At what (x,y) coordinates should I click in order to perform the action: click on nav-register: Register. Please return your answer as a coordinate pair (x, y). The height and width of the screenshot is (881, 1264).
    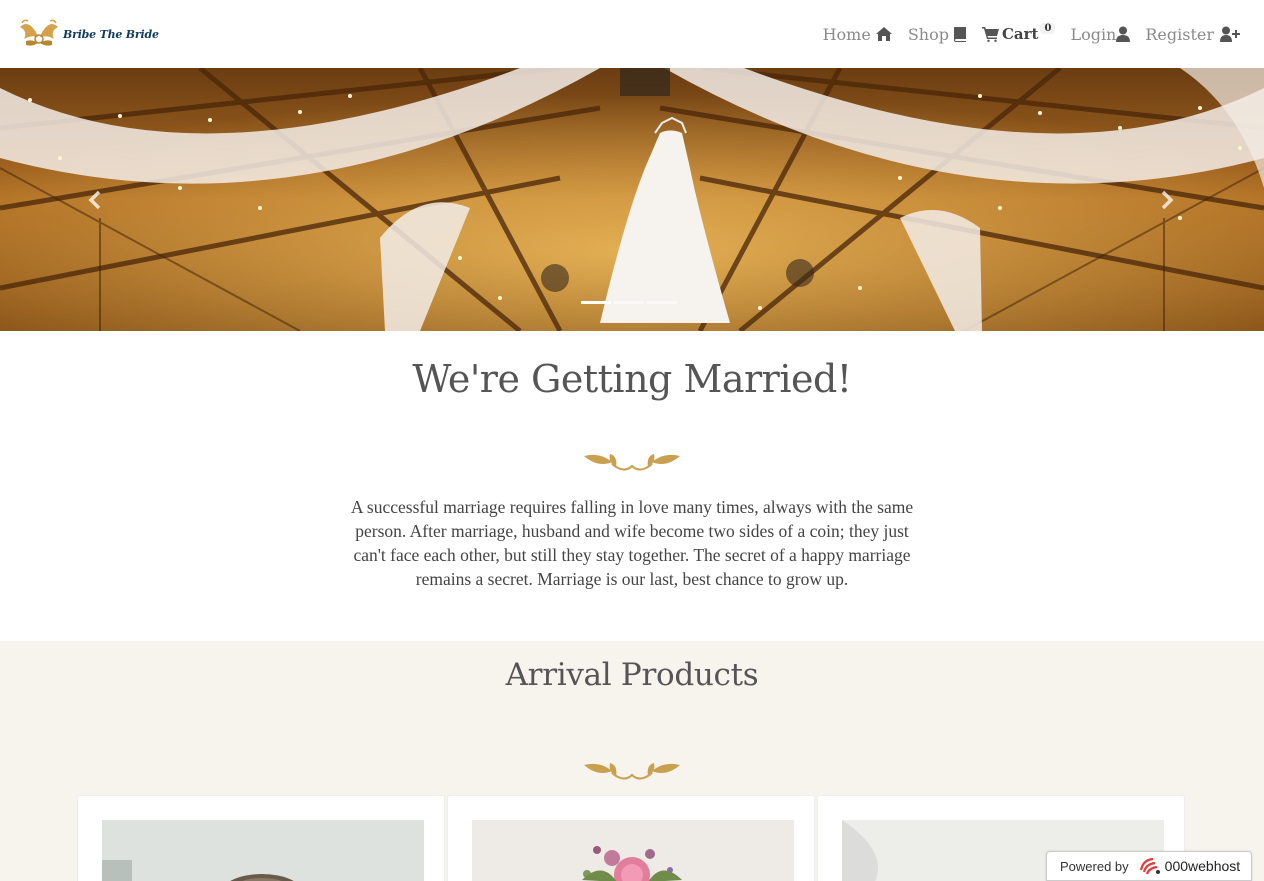
    Looking at the image, I should click on (1192, 34).